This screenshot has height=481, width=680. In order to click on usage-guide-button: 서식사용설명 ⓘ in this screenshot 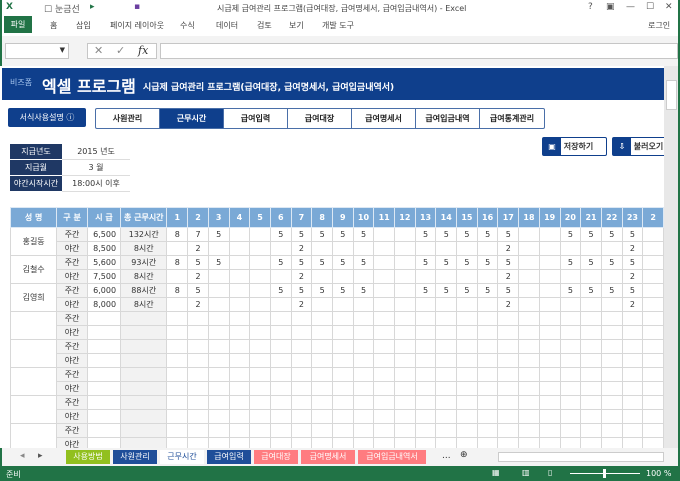, I will do `click(47, 117)`.